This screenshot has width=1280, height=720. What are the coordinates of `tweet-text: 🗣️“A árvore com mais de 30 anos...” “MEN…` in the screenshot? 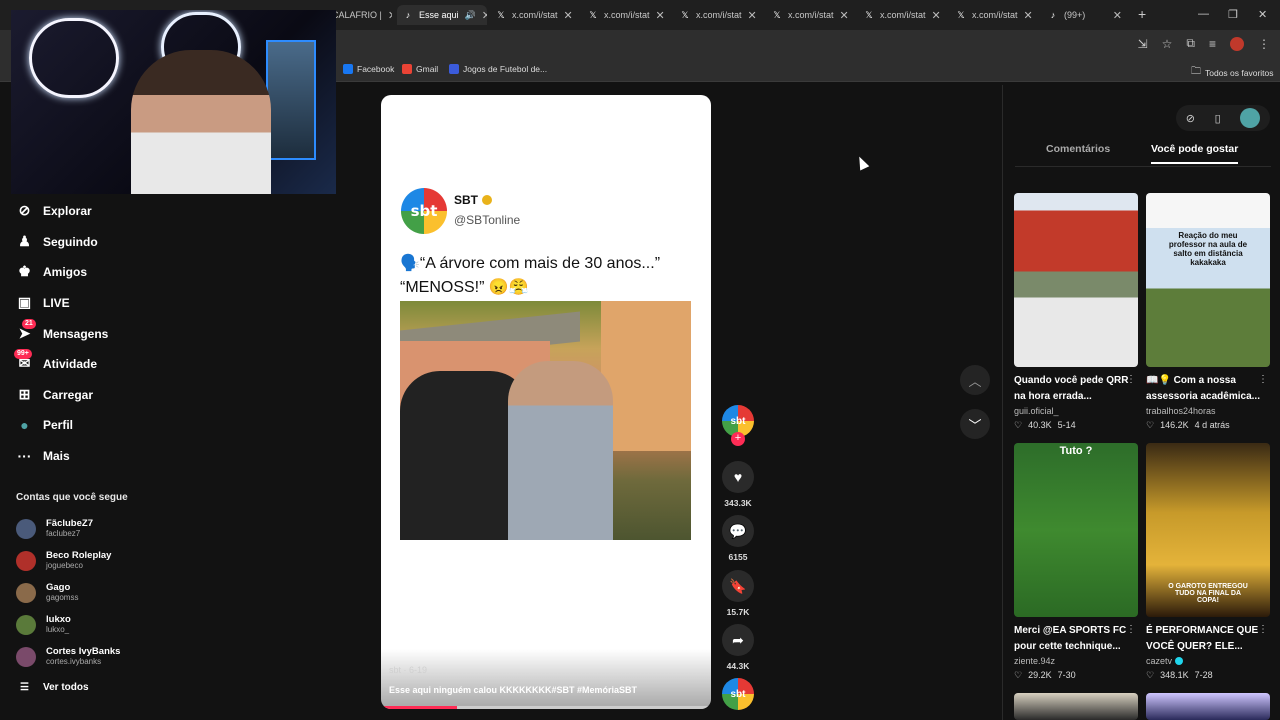 It's located at (530, 275).